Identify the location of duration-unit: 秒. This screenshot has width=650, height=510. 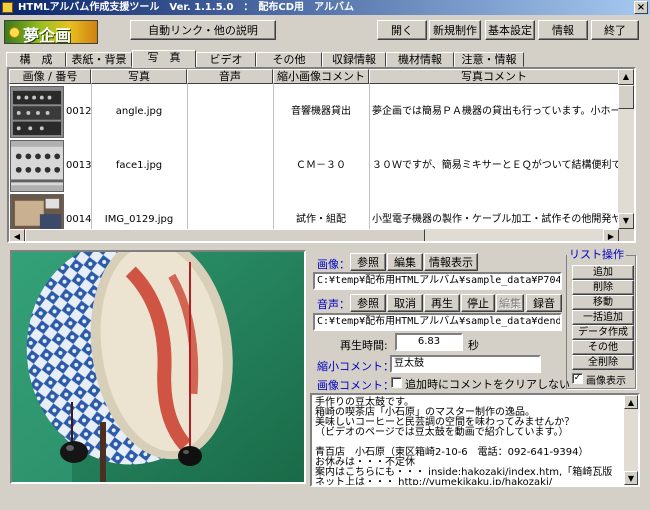
(473, 345).